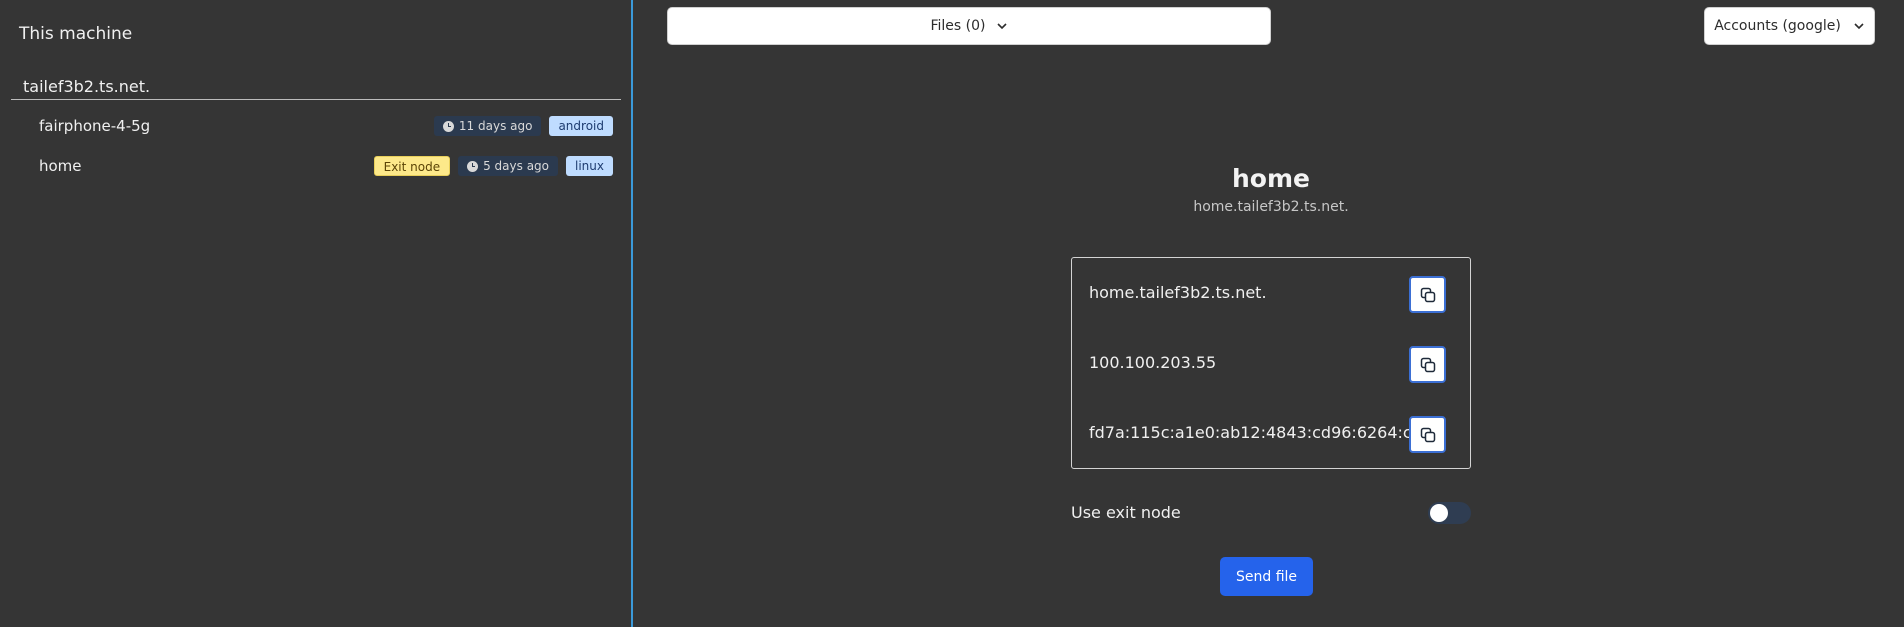 The height and width of the screenshot is (627, 1904). I want to click on ipv4-address: 100.100.203.55, so click(1153, 362).